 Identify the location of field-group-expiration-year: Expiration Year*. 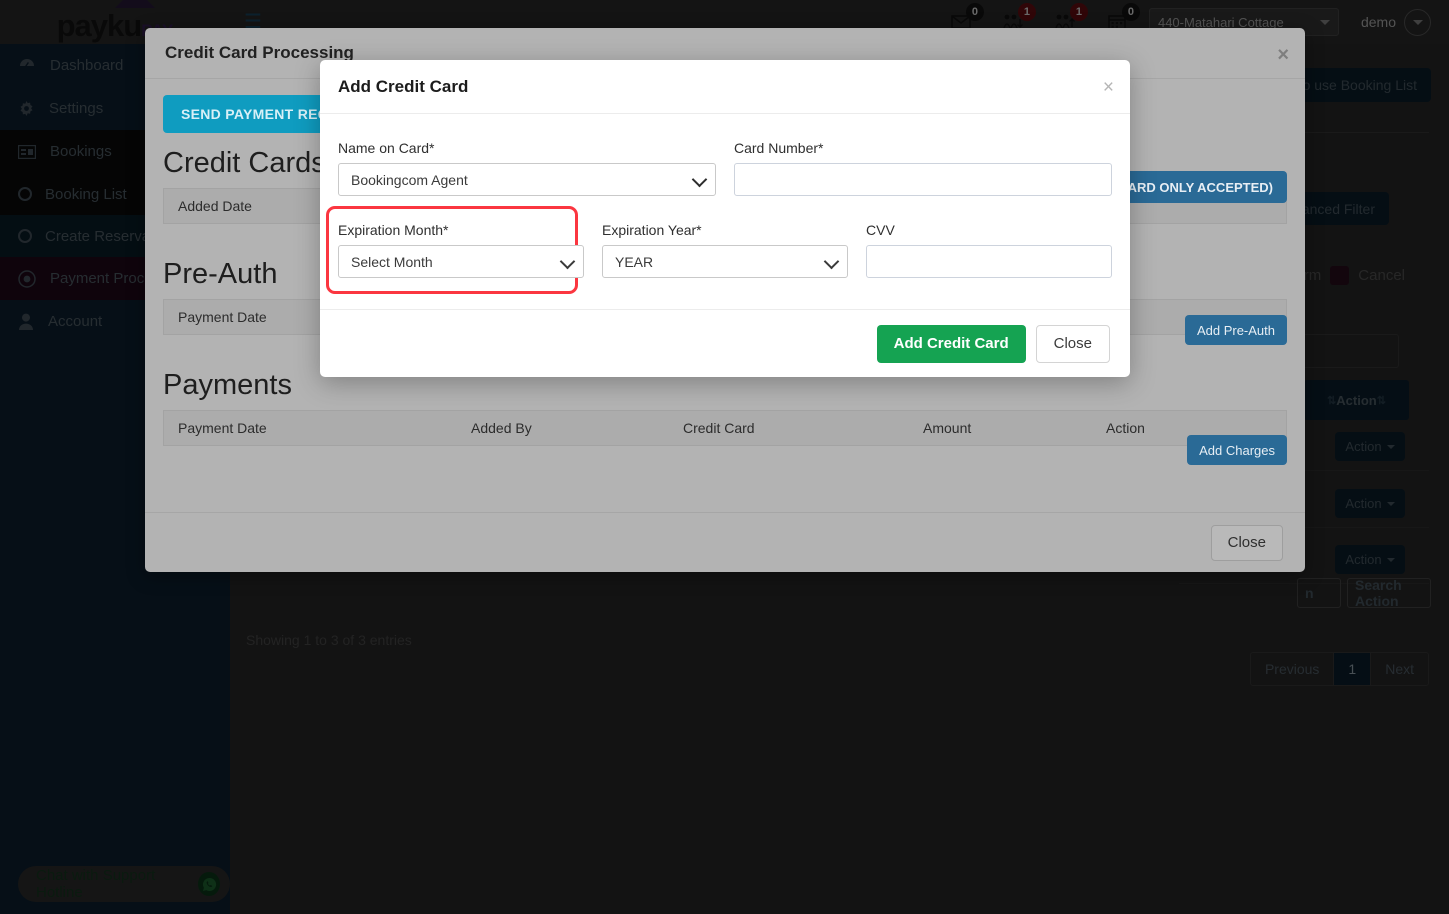
(725, 251).